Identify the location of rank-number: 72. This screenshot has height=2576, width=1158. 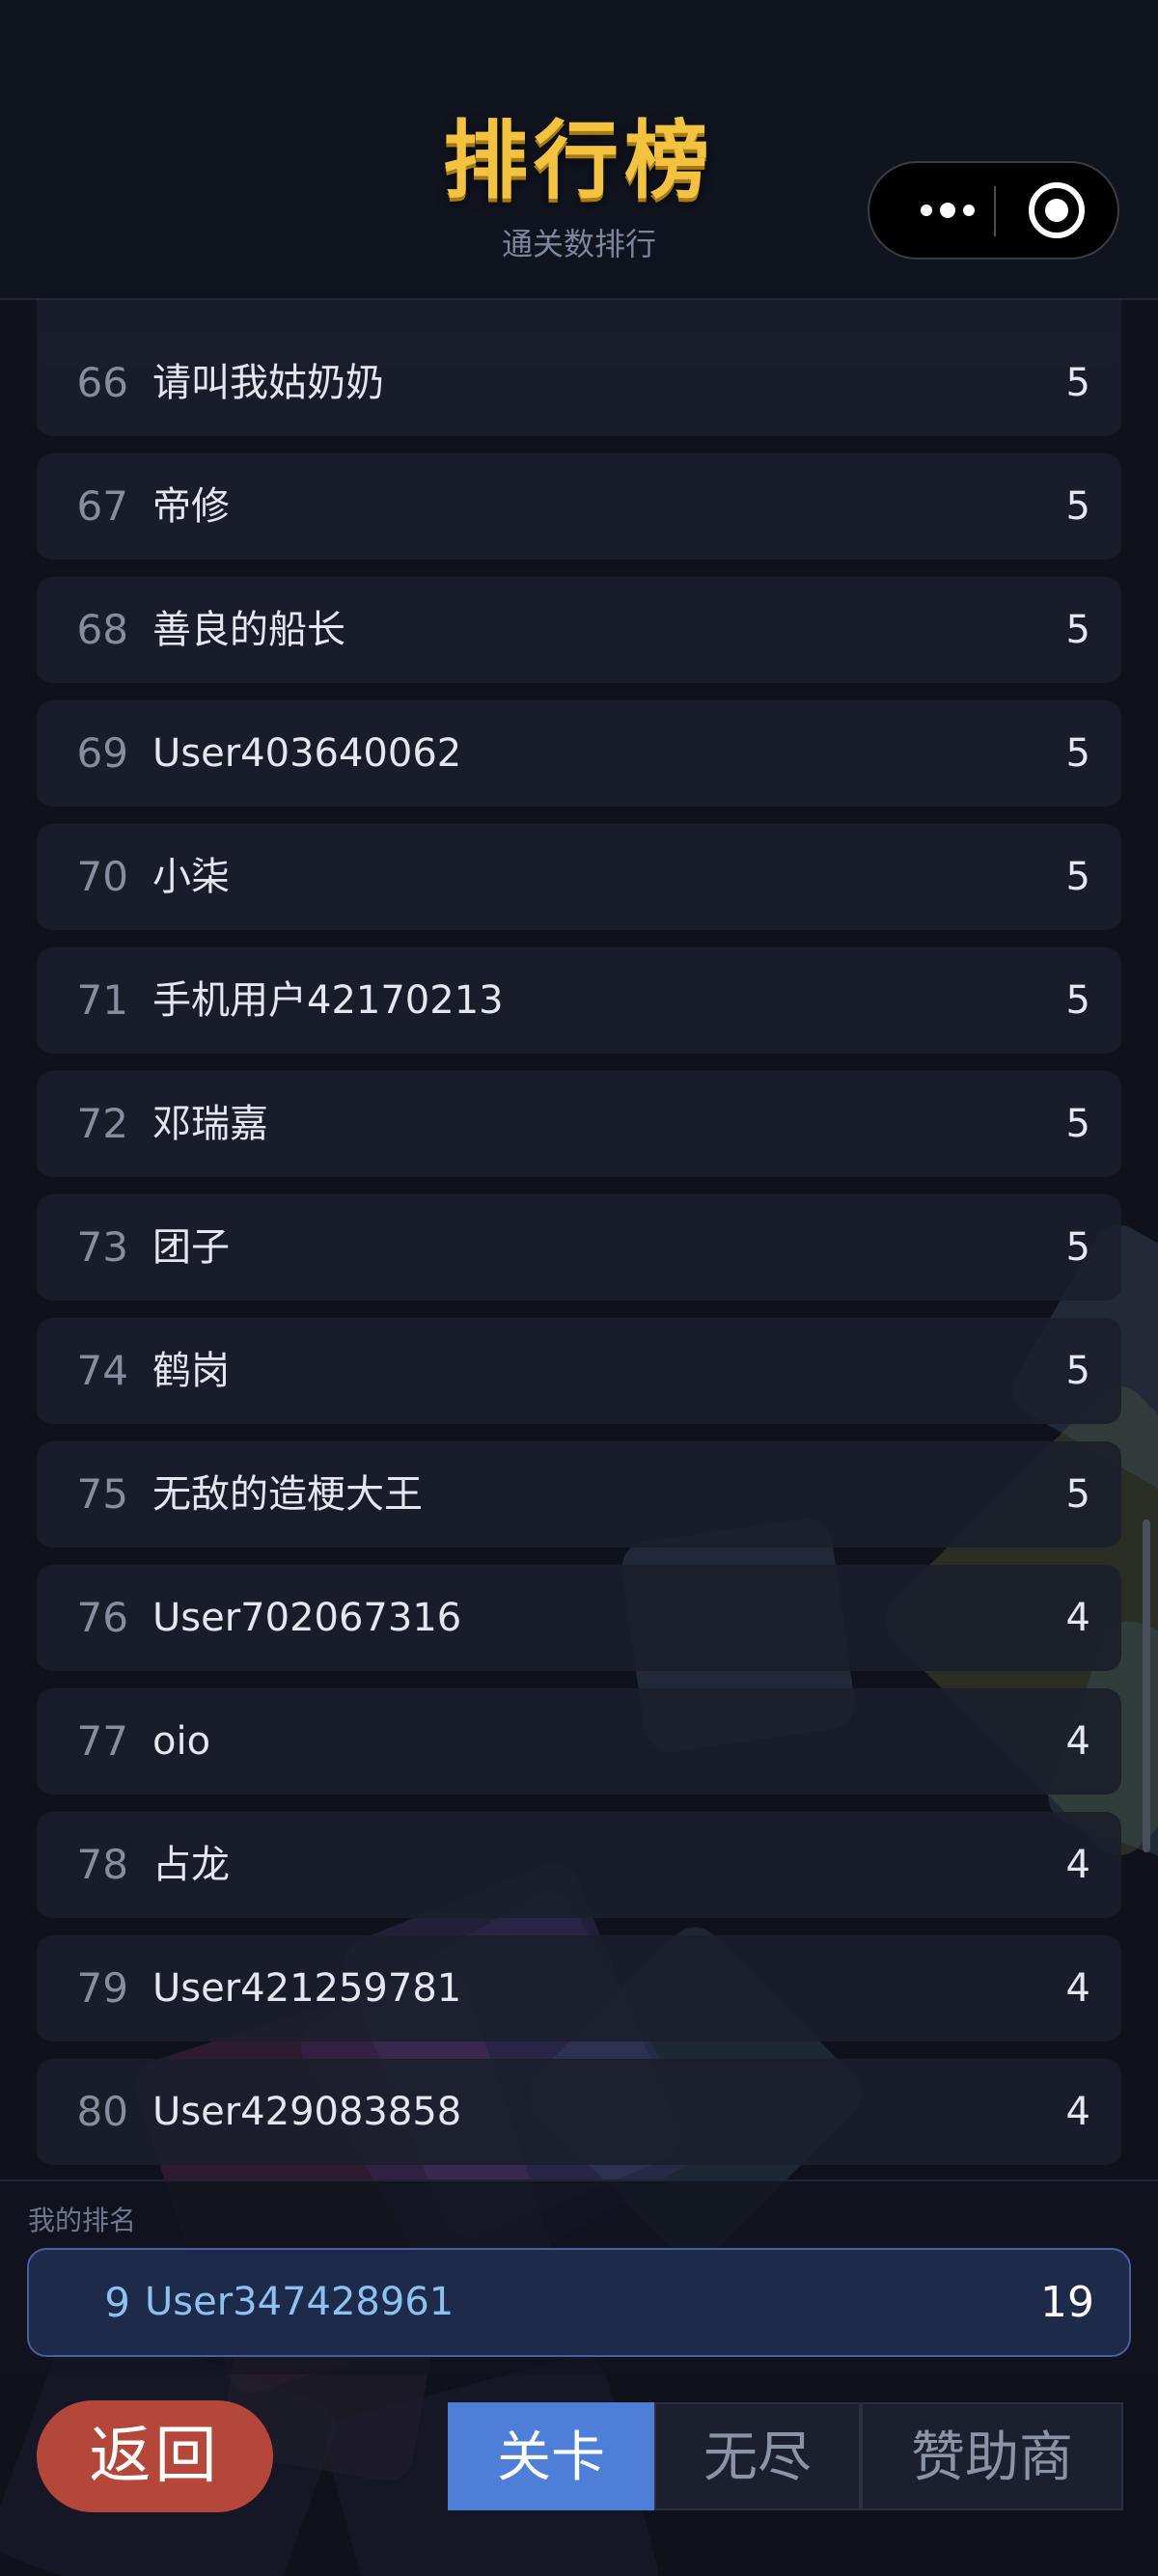
(102, 1123).